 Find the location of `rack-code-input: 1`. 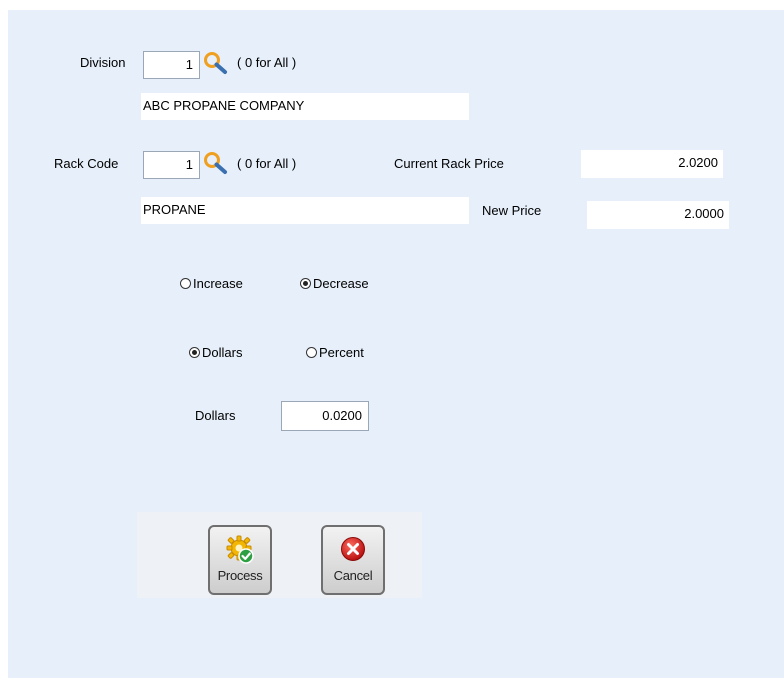

rack-code-input: 1 is located at coordinates (171, 165).